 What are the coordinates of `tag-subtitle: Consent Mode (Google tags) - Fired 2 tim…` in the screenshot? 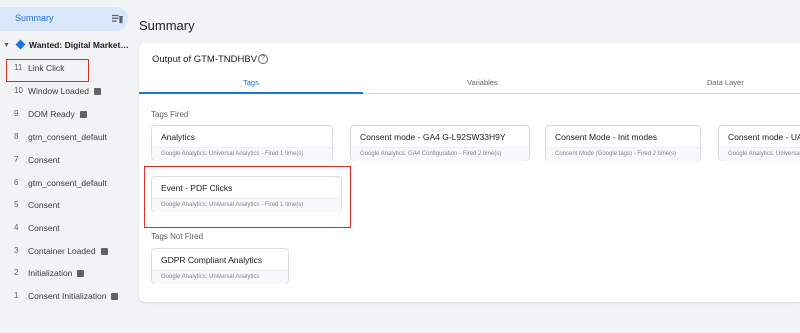 It's located at (623, 154).